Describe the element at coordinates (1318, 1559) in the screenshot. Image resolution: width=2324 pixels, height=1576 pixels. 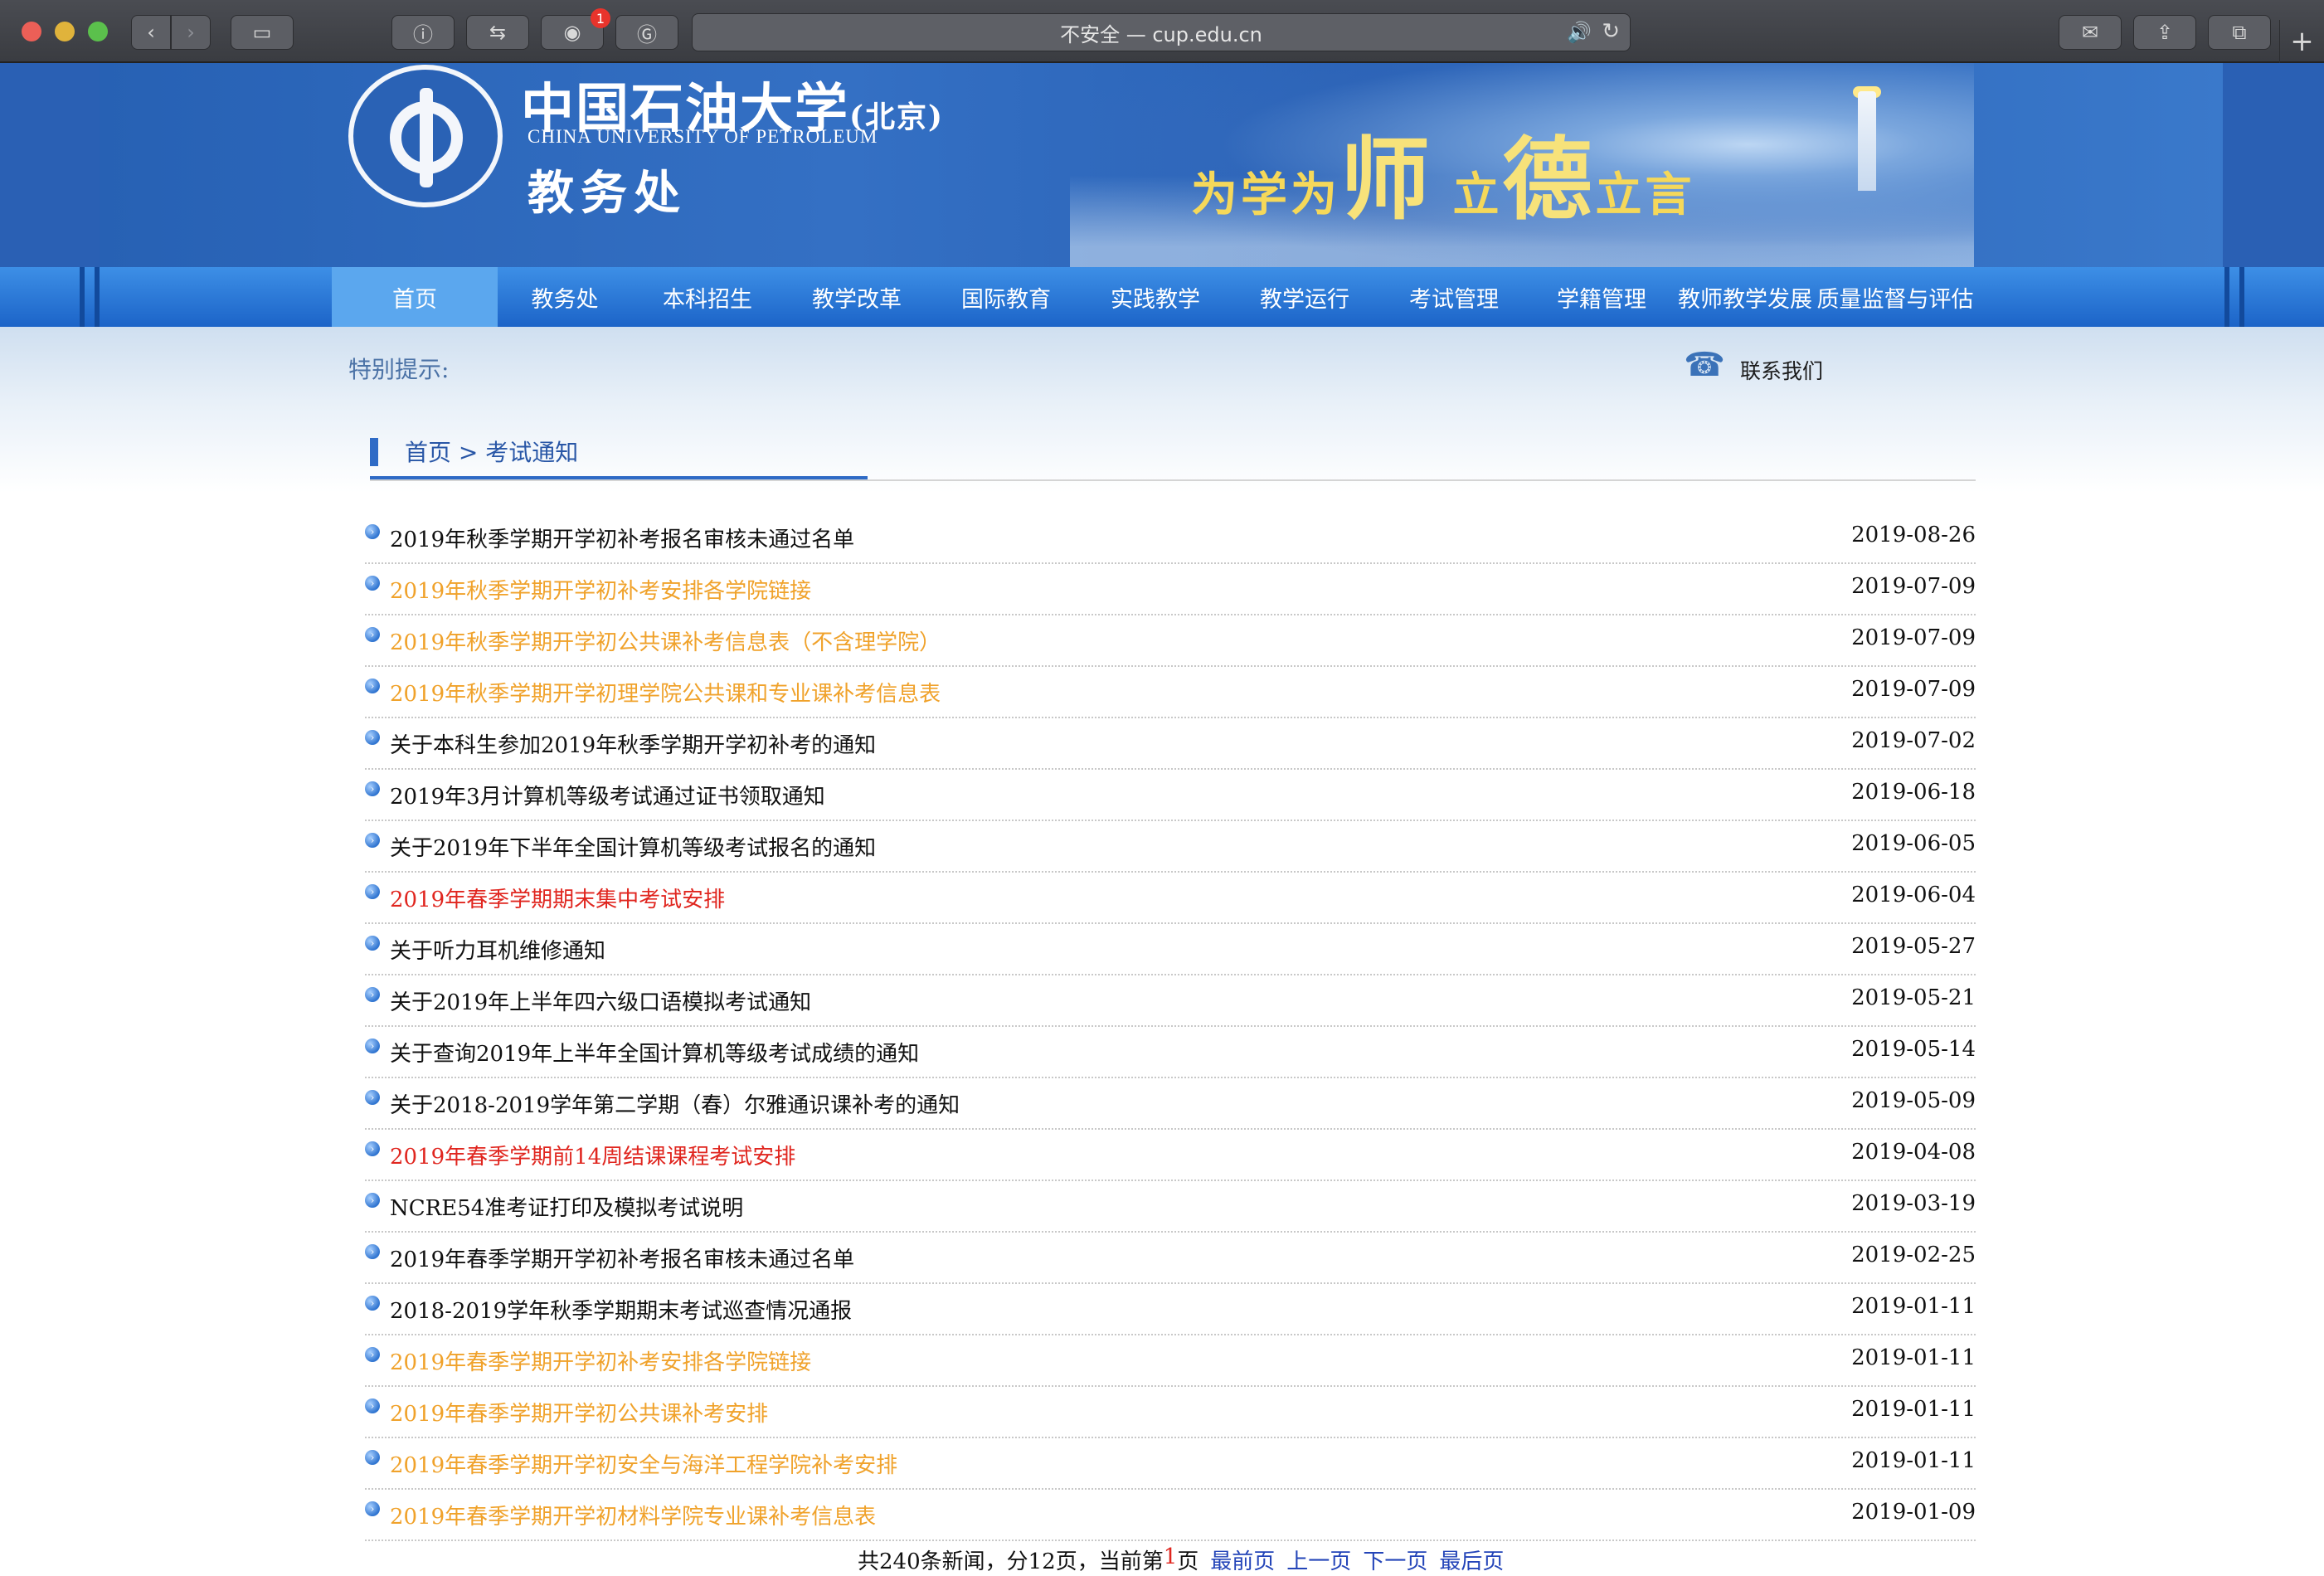
I see `pager-prev-link: 上一页` at that location.